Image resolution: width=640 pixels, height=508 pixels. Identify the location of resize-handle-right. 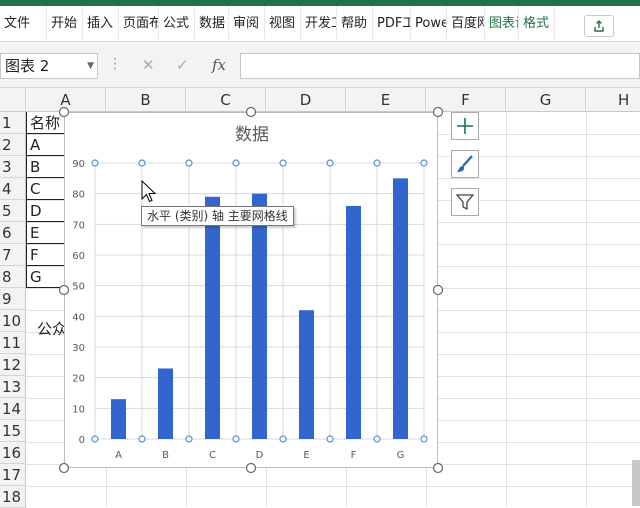
(438, 290).